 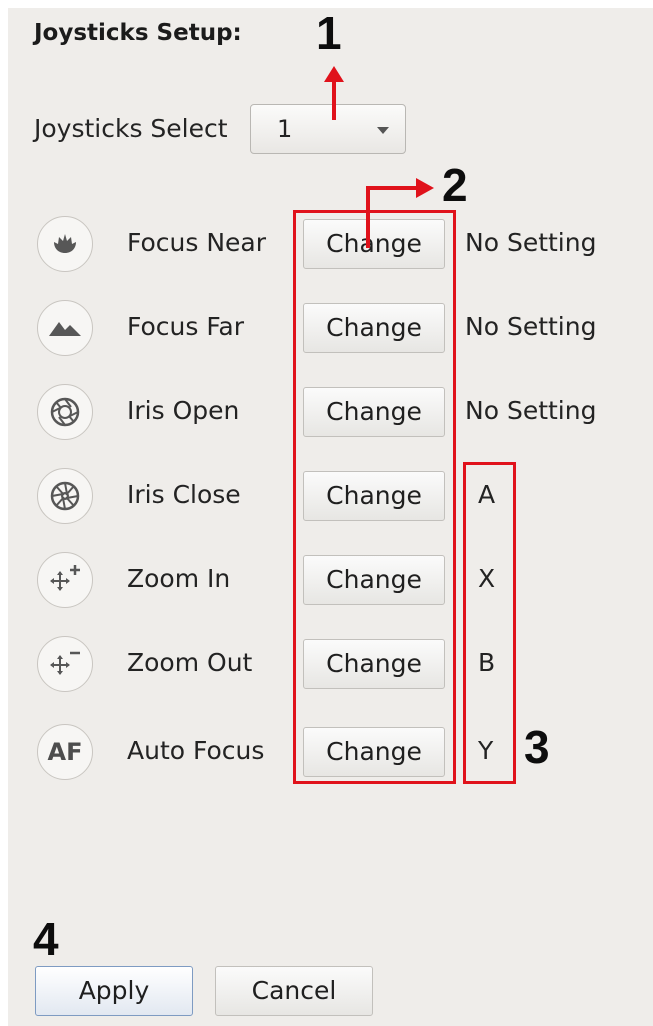 What do you see at coordinates (531, 242) in the screenshot?
I see `setting-value-focus-near: No Setting` at bounding box center [531, 242].